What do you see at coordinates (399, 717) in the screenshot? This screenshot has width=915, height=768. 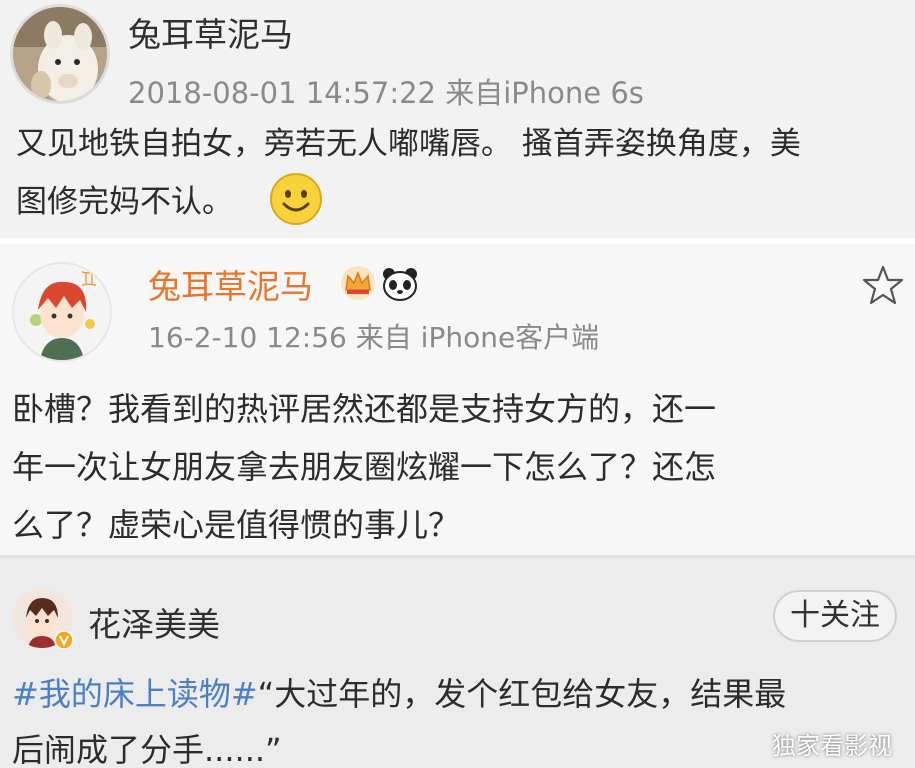 I see `post-body: #我的床上读物#“大过年的，发个红包给女友，结果最 后闹成了分手......”` at bounding box center [399, 717].